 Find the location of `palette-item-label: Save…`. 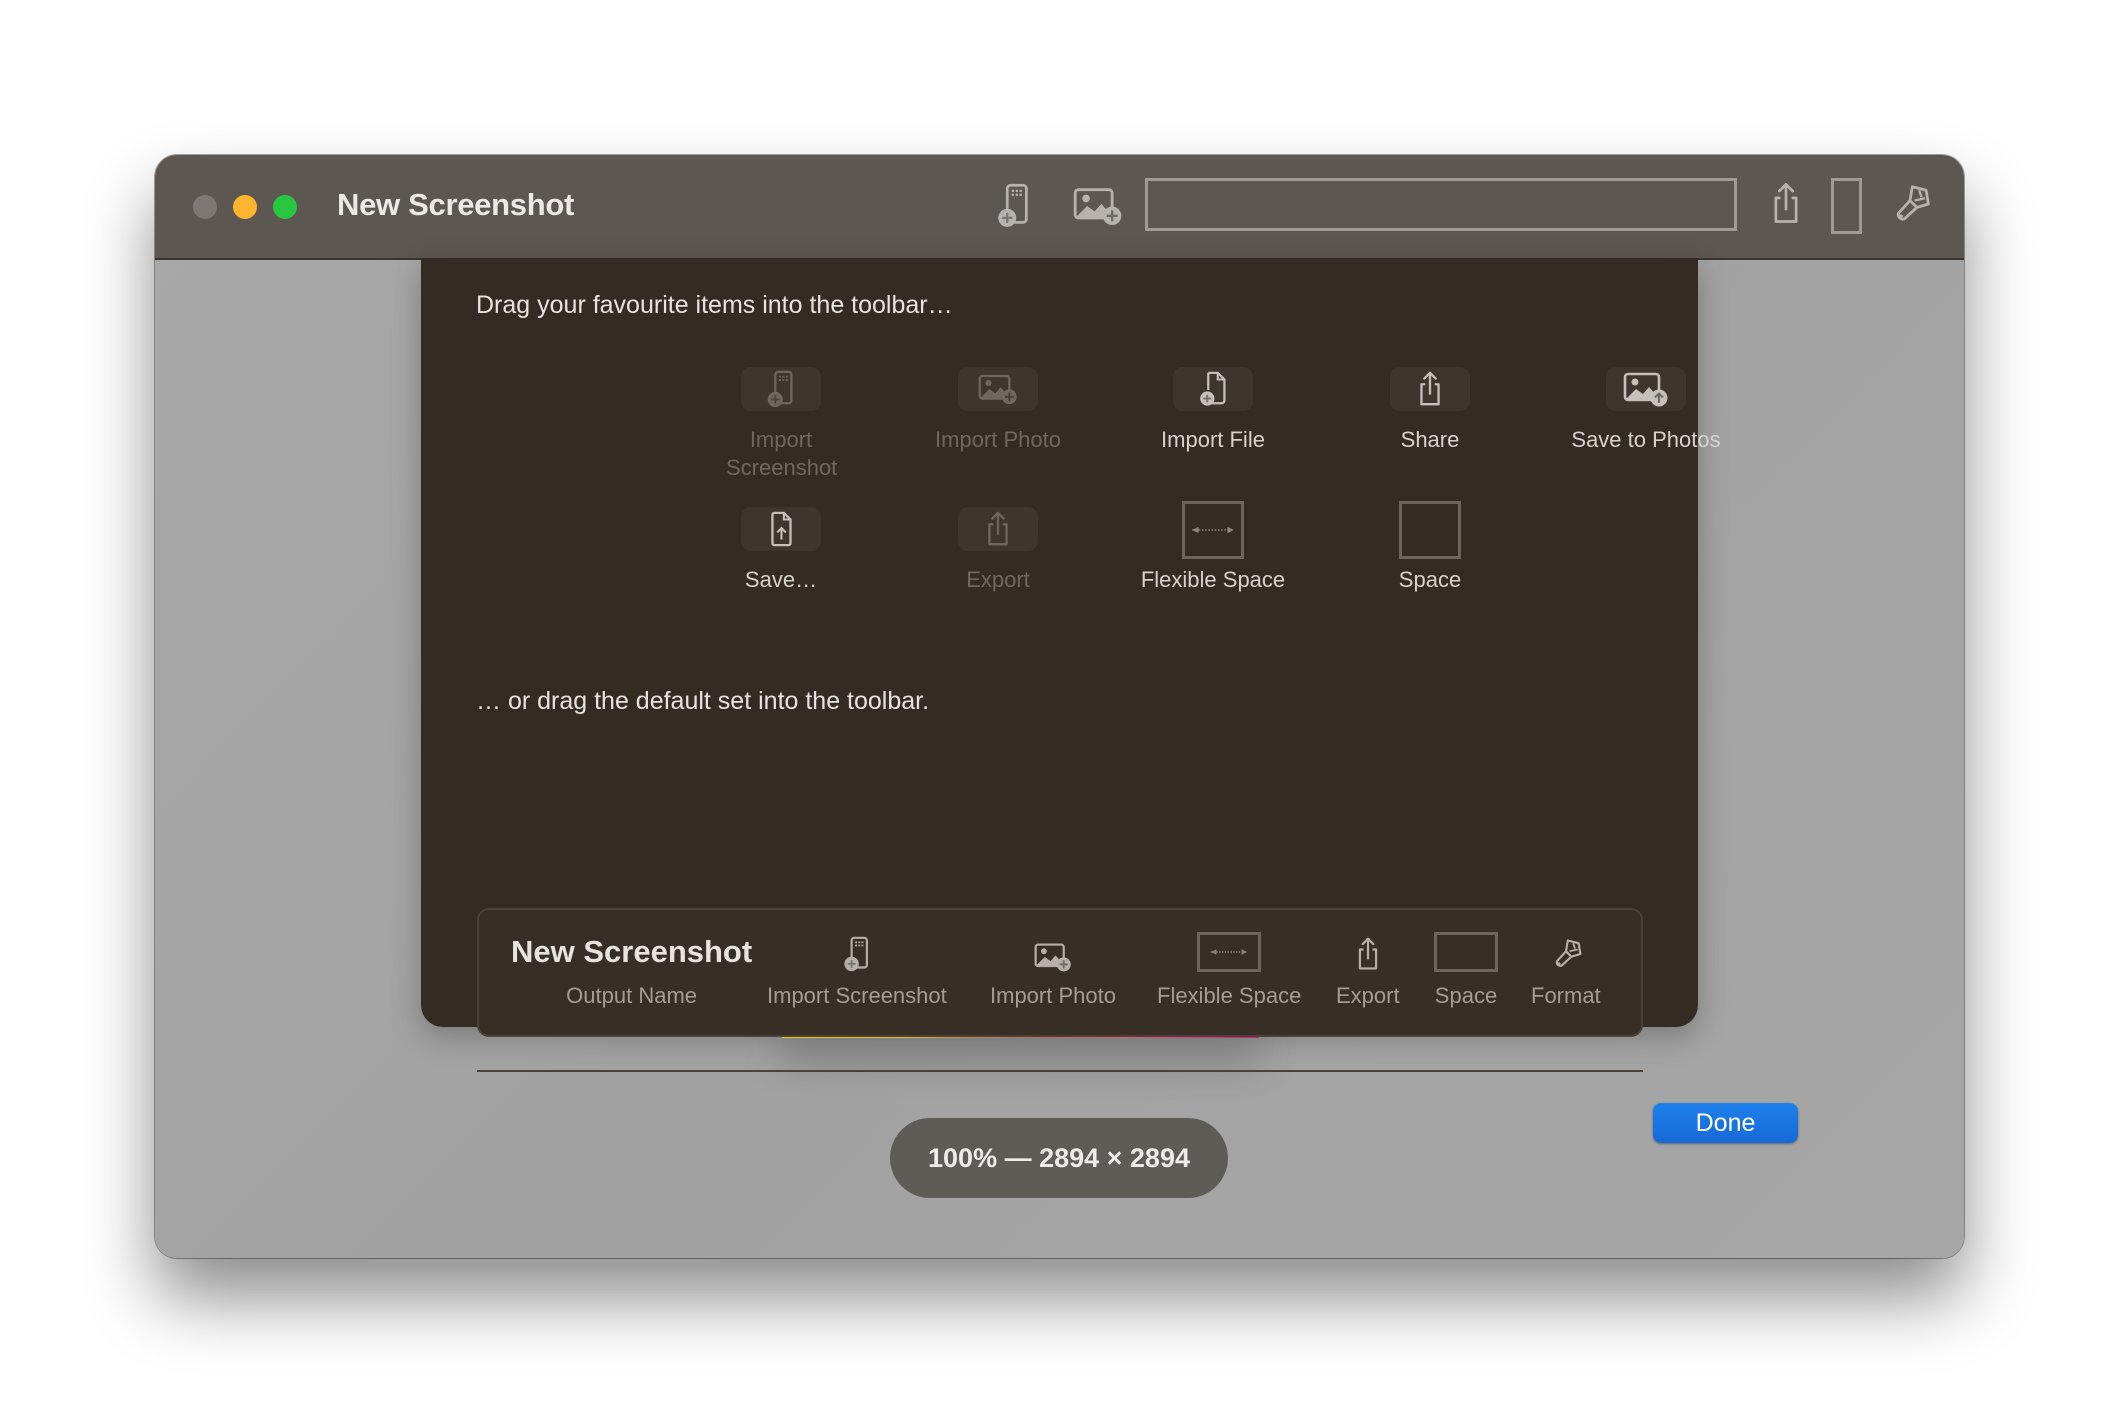

palette-item-label: Save… is located at coordinates (781, 579).